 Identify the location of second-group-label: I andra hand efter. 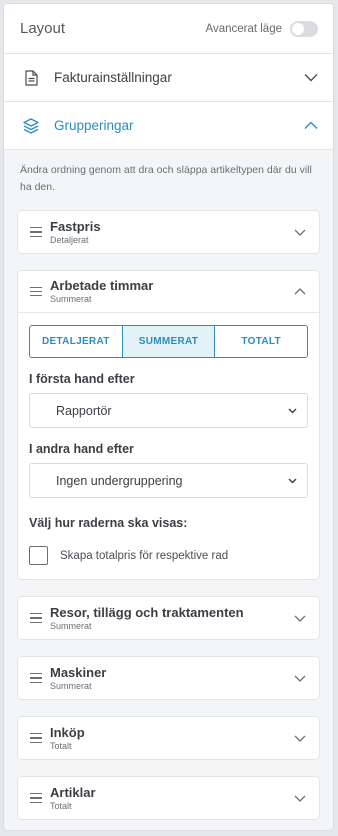
(81, 449).